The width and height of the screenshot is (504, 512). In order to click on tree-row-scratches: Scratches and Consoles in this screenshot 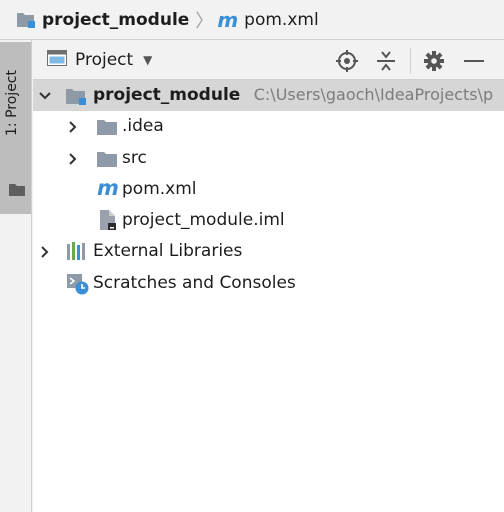, I will do `click(268, 283)`.